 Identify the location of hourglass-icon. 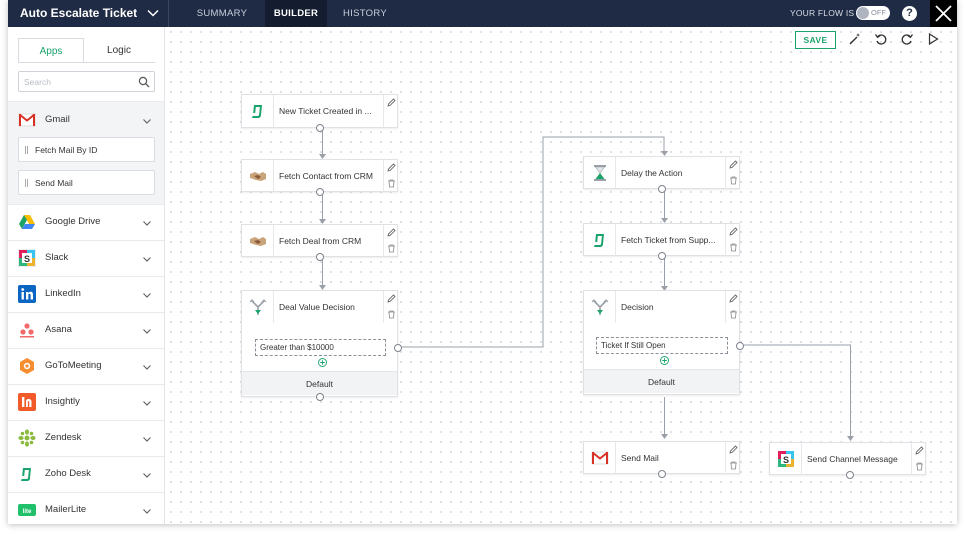
(600, 173).